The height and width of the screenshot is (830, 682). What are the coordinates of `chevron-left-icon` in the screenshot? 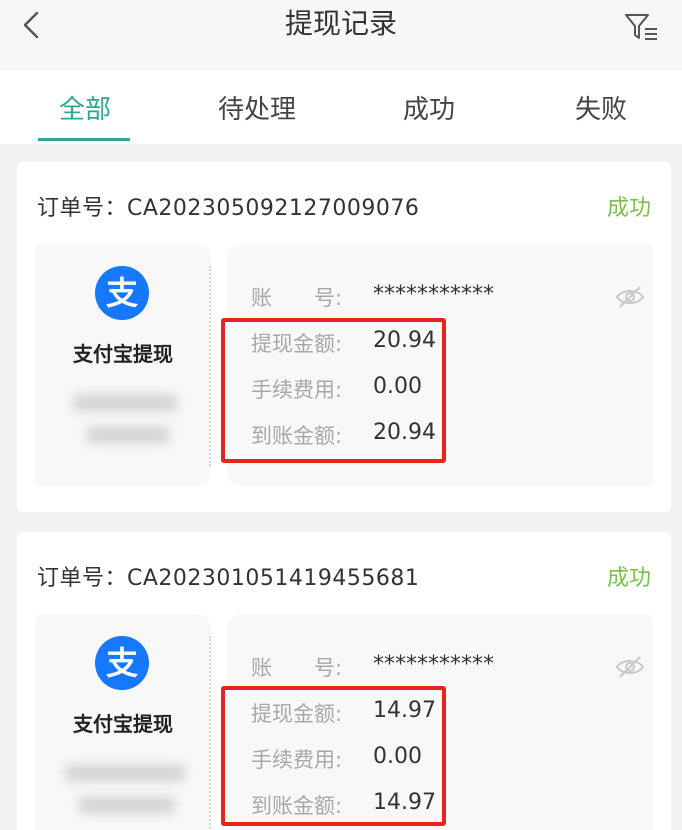 It's located at (31, 25).